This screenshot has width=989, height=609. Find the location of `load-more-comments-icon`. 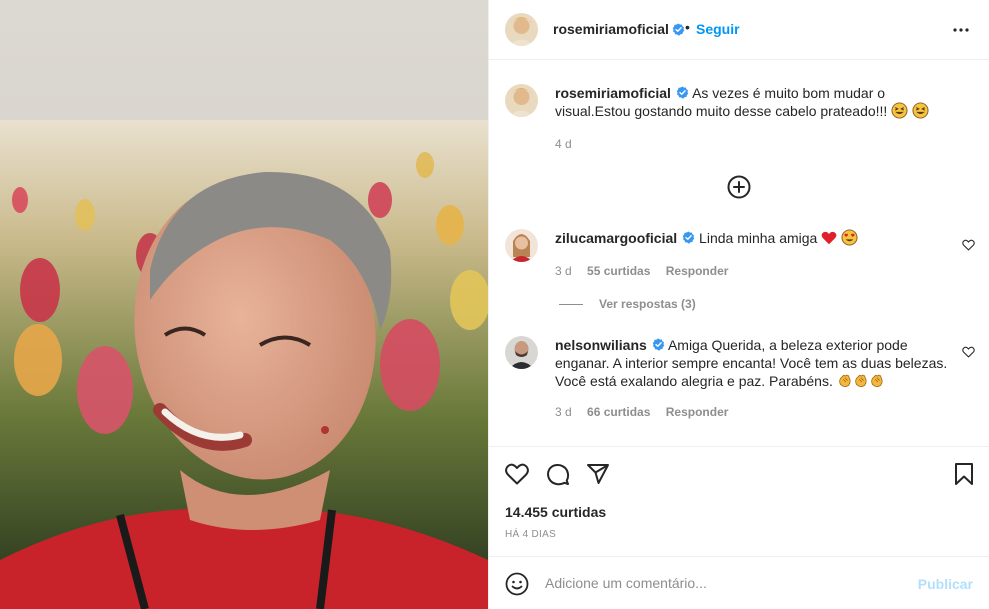

load-more-comments-icon is located at coordinates (739, 187).